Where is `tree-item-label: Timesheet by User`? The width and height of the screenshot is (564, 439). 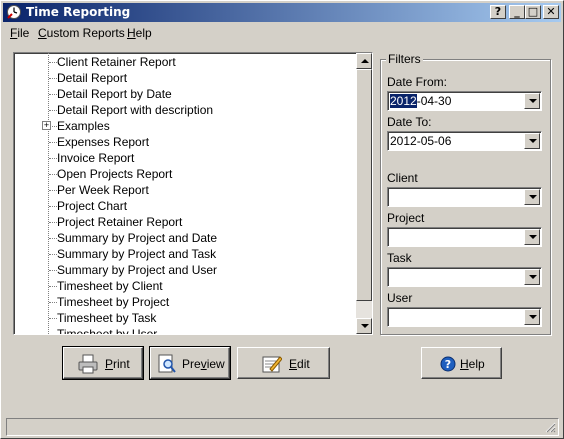
tree-item-label: Timesheet by User is located at coordinates (107, 331).